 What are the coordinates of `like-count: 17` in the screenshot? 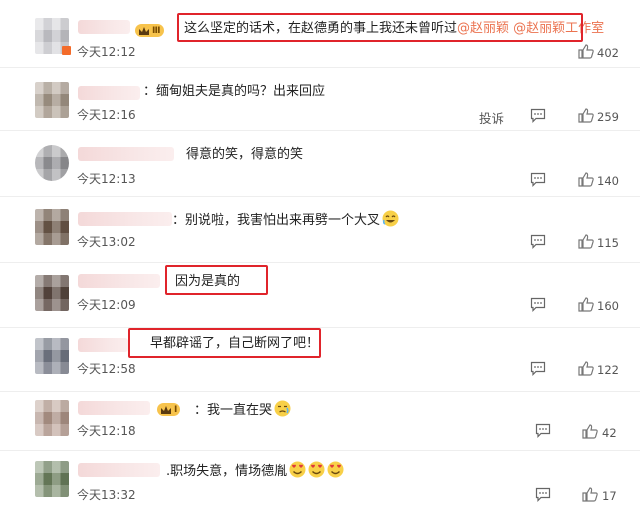 It's located at (609, 496).